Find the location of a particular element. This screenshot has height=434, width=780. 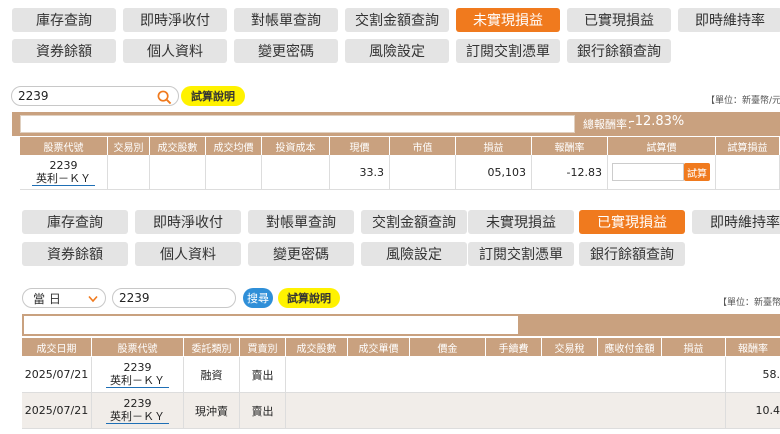

col-calc-pnl: 試算損益 is located at coordinates (748, 146).